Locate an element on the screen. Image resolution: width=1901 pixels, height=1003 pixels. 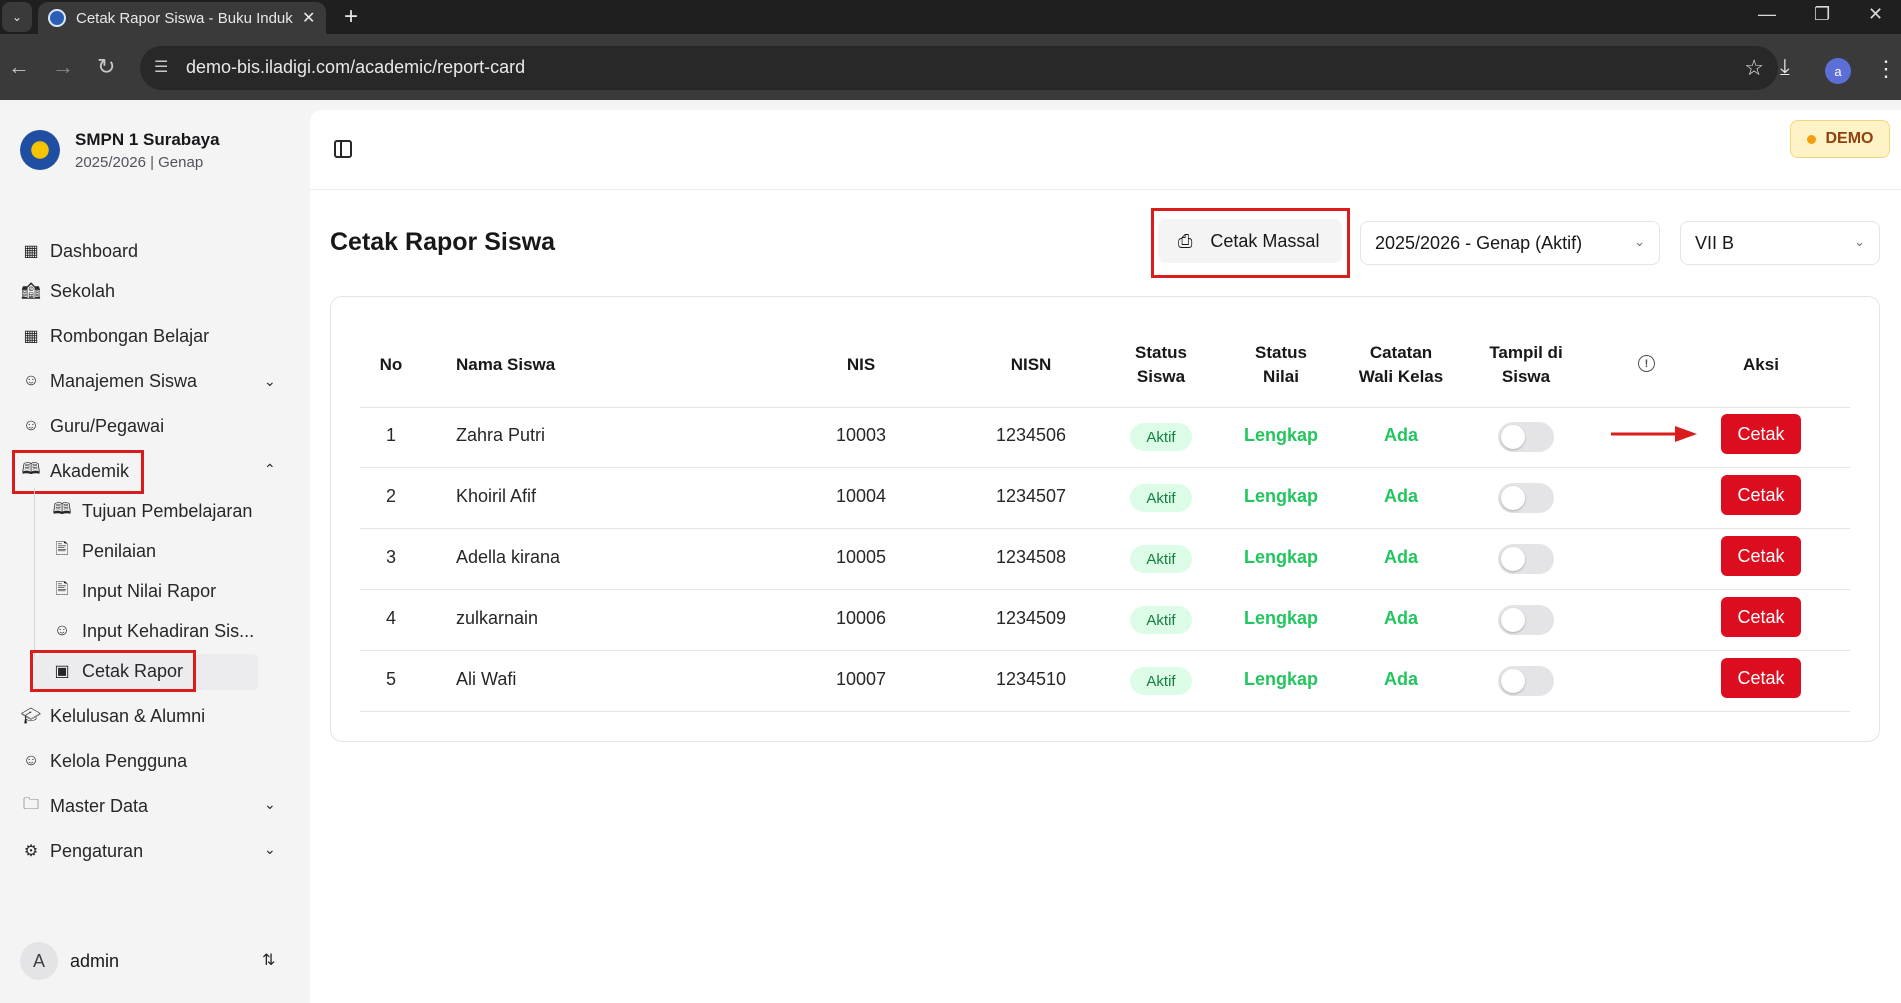
close-tab-icon: ✕ is located at coordinates (308, 18).